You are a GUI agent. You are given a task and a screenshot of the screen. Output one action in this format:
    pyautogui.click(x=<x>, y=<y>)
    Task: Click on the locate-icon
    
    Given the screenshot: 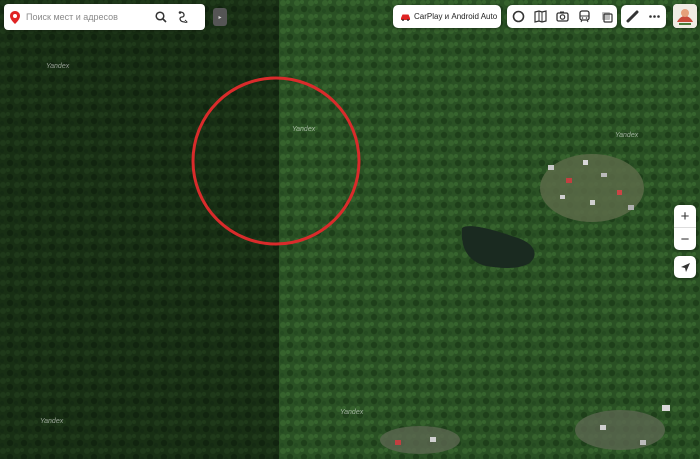 What is the action you would take?
    pyautogui.click(x=685, y=267)
    